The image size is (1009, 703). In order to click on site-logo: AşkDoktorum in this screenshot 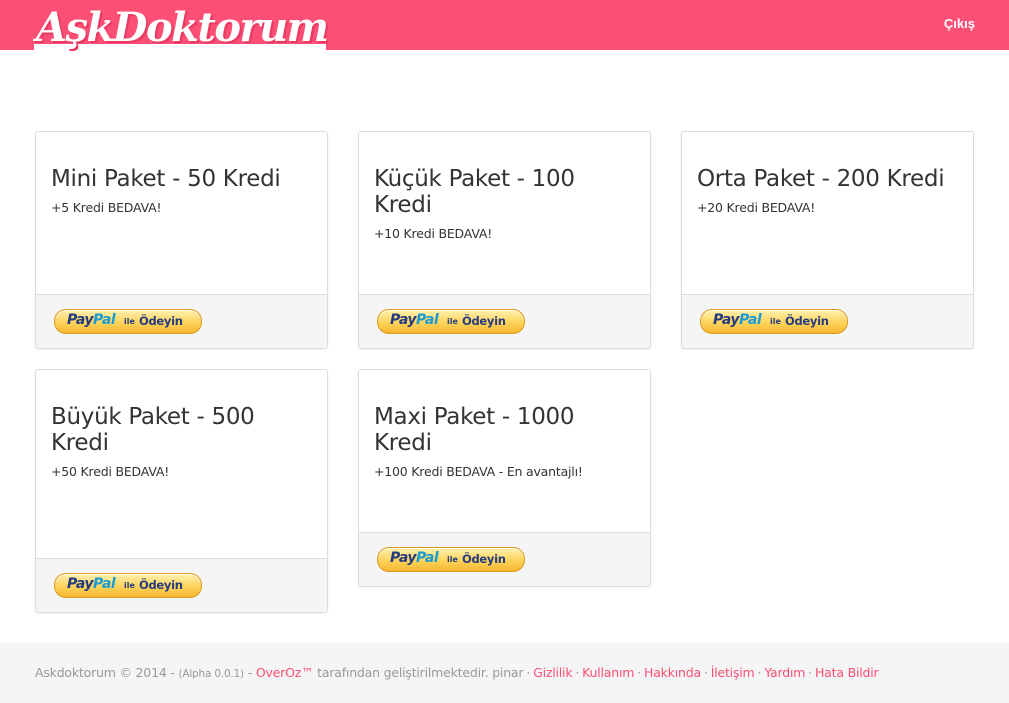, I will do `click(182, 28)`.